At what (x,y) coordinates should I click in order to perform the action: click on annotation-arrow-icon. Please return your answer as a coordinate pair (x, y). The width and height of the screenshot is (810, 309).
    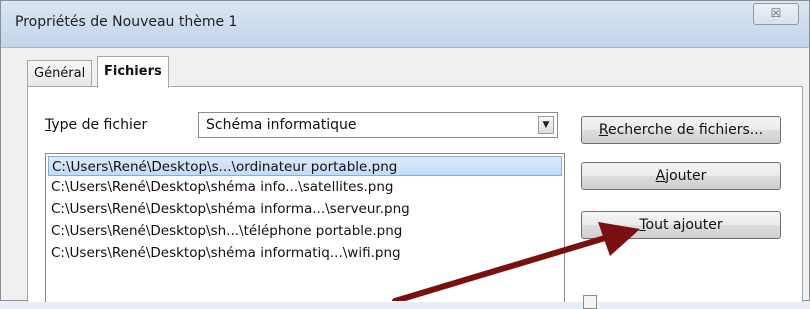
    Looking at the image, I should click on (516, 261).